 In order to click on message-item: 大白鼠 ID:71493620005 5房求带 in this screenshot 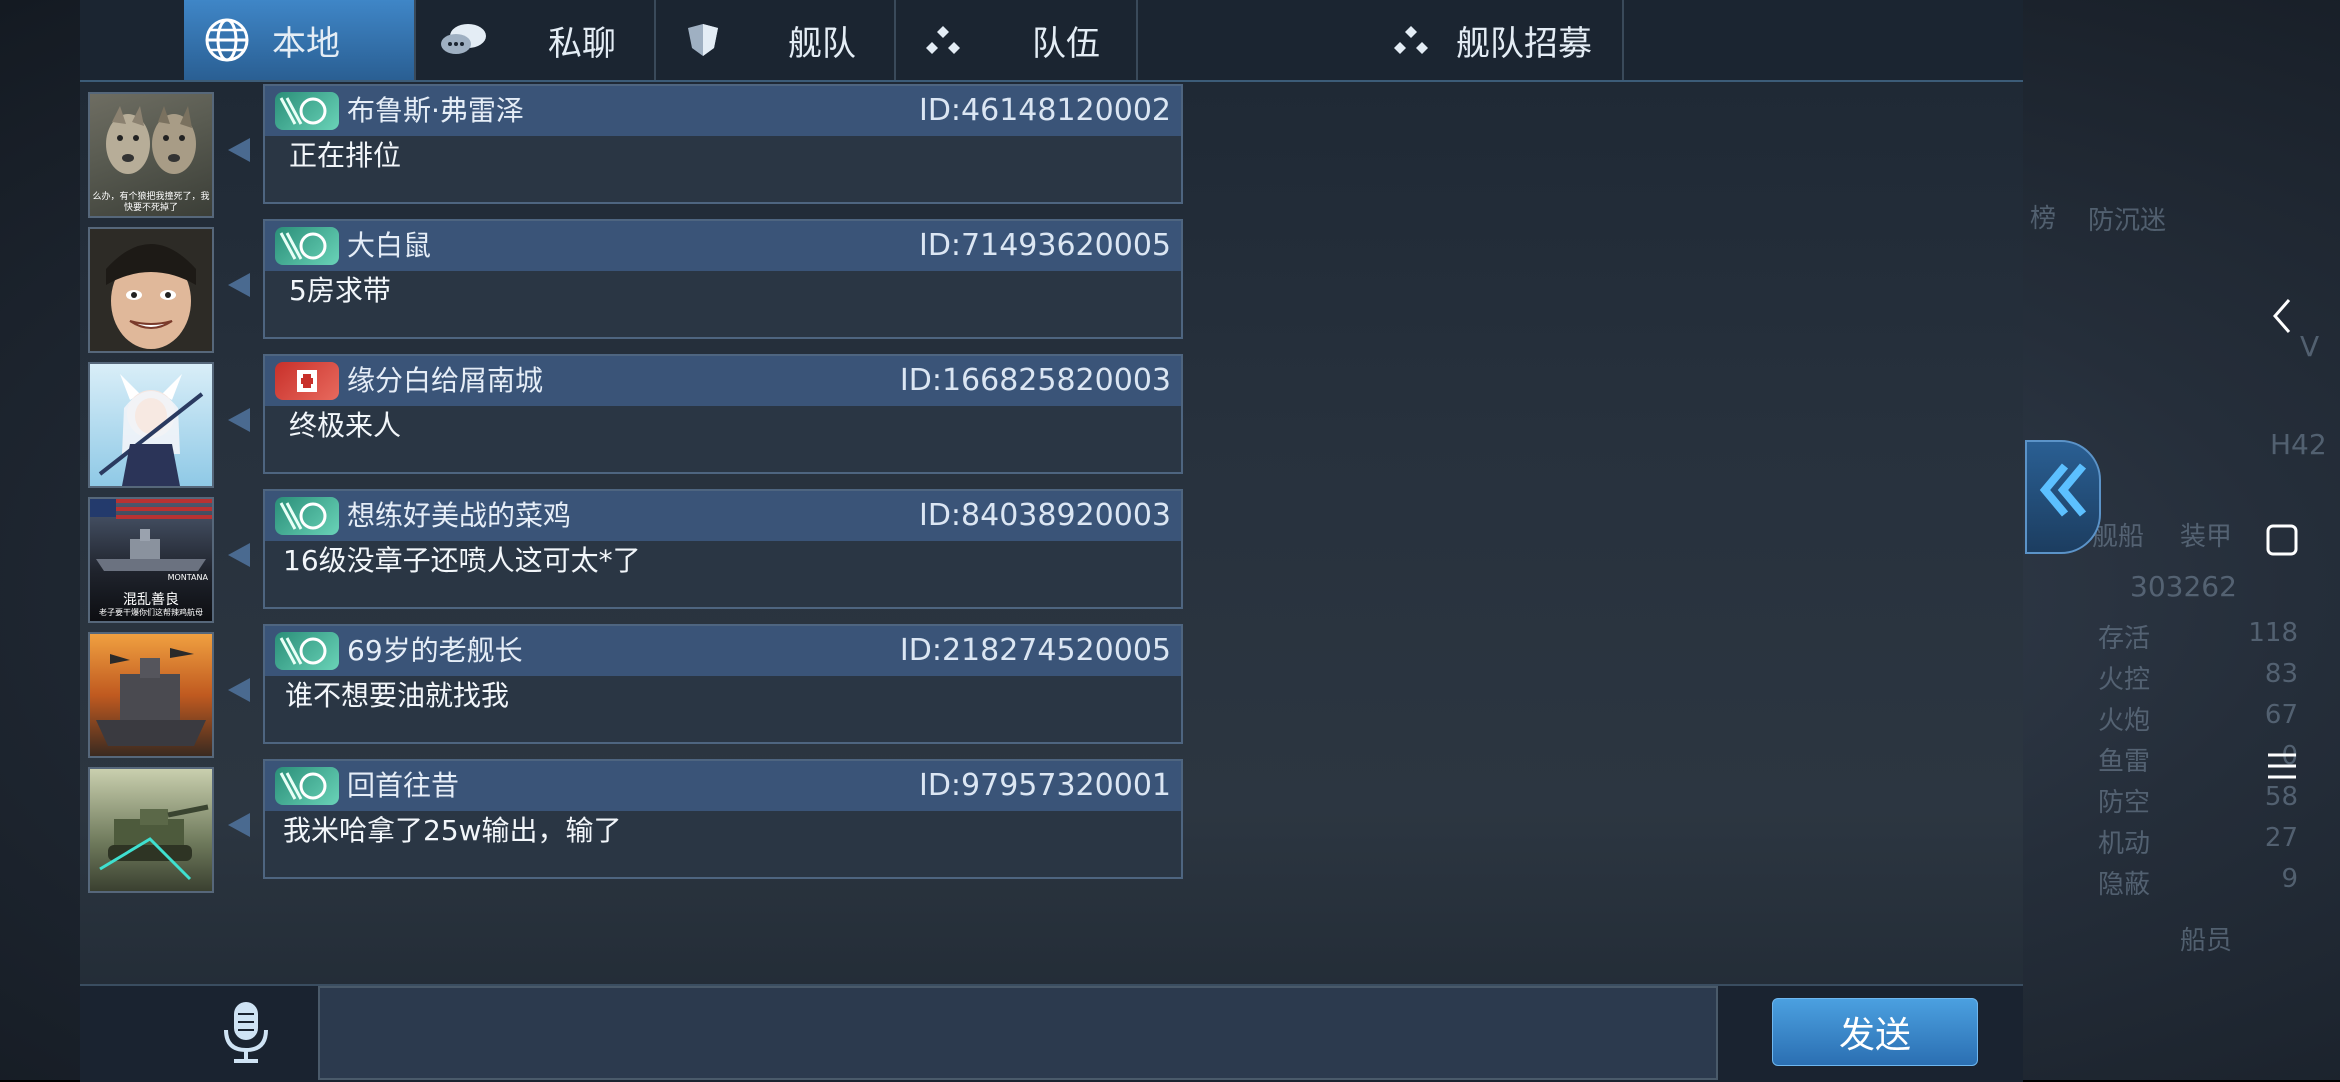, I will do `click(635, 286)`.